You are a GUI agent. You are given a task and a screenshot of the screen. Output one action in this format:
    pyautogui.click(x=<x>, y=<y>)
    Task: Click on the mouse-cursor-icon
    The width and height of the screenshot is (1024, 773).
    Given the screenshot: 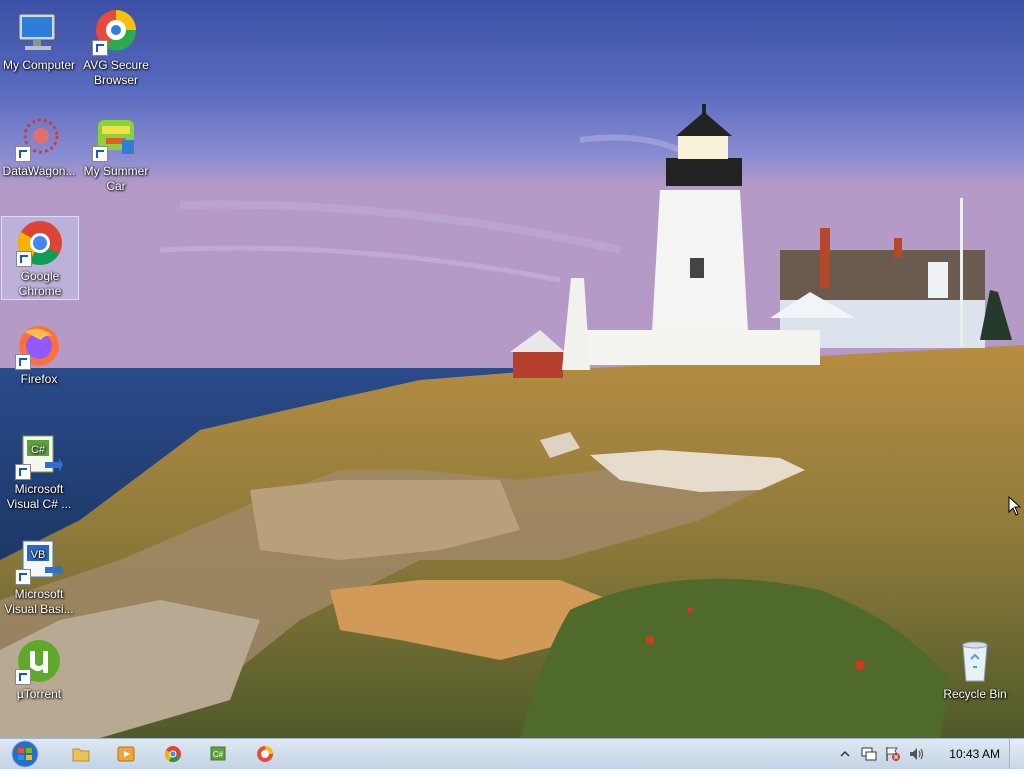 What is the action you would take?
    pyautogui.click(x=1015, y=506)
    